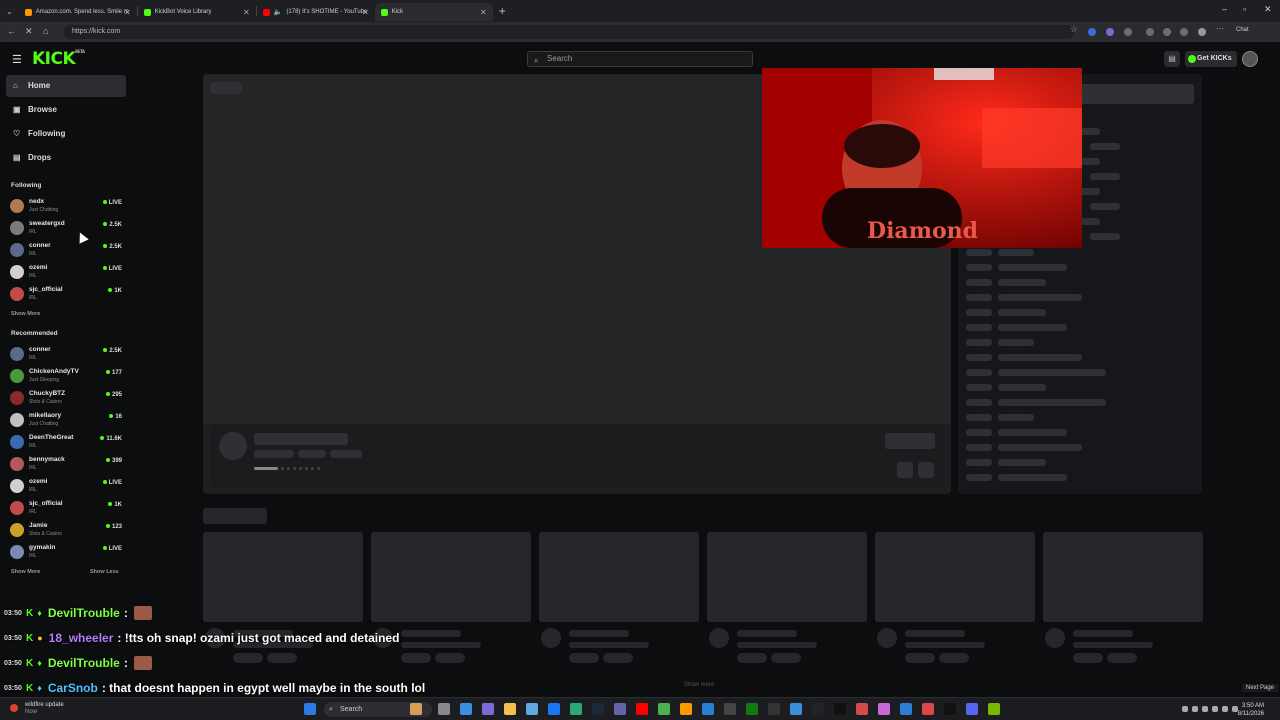  What do you see at coordinates (66, 158) in the screenshot?
I see `sidebar-item-drops: ▤ Drops` at bounding box center [66, 158].